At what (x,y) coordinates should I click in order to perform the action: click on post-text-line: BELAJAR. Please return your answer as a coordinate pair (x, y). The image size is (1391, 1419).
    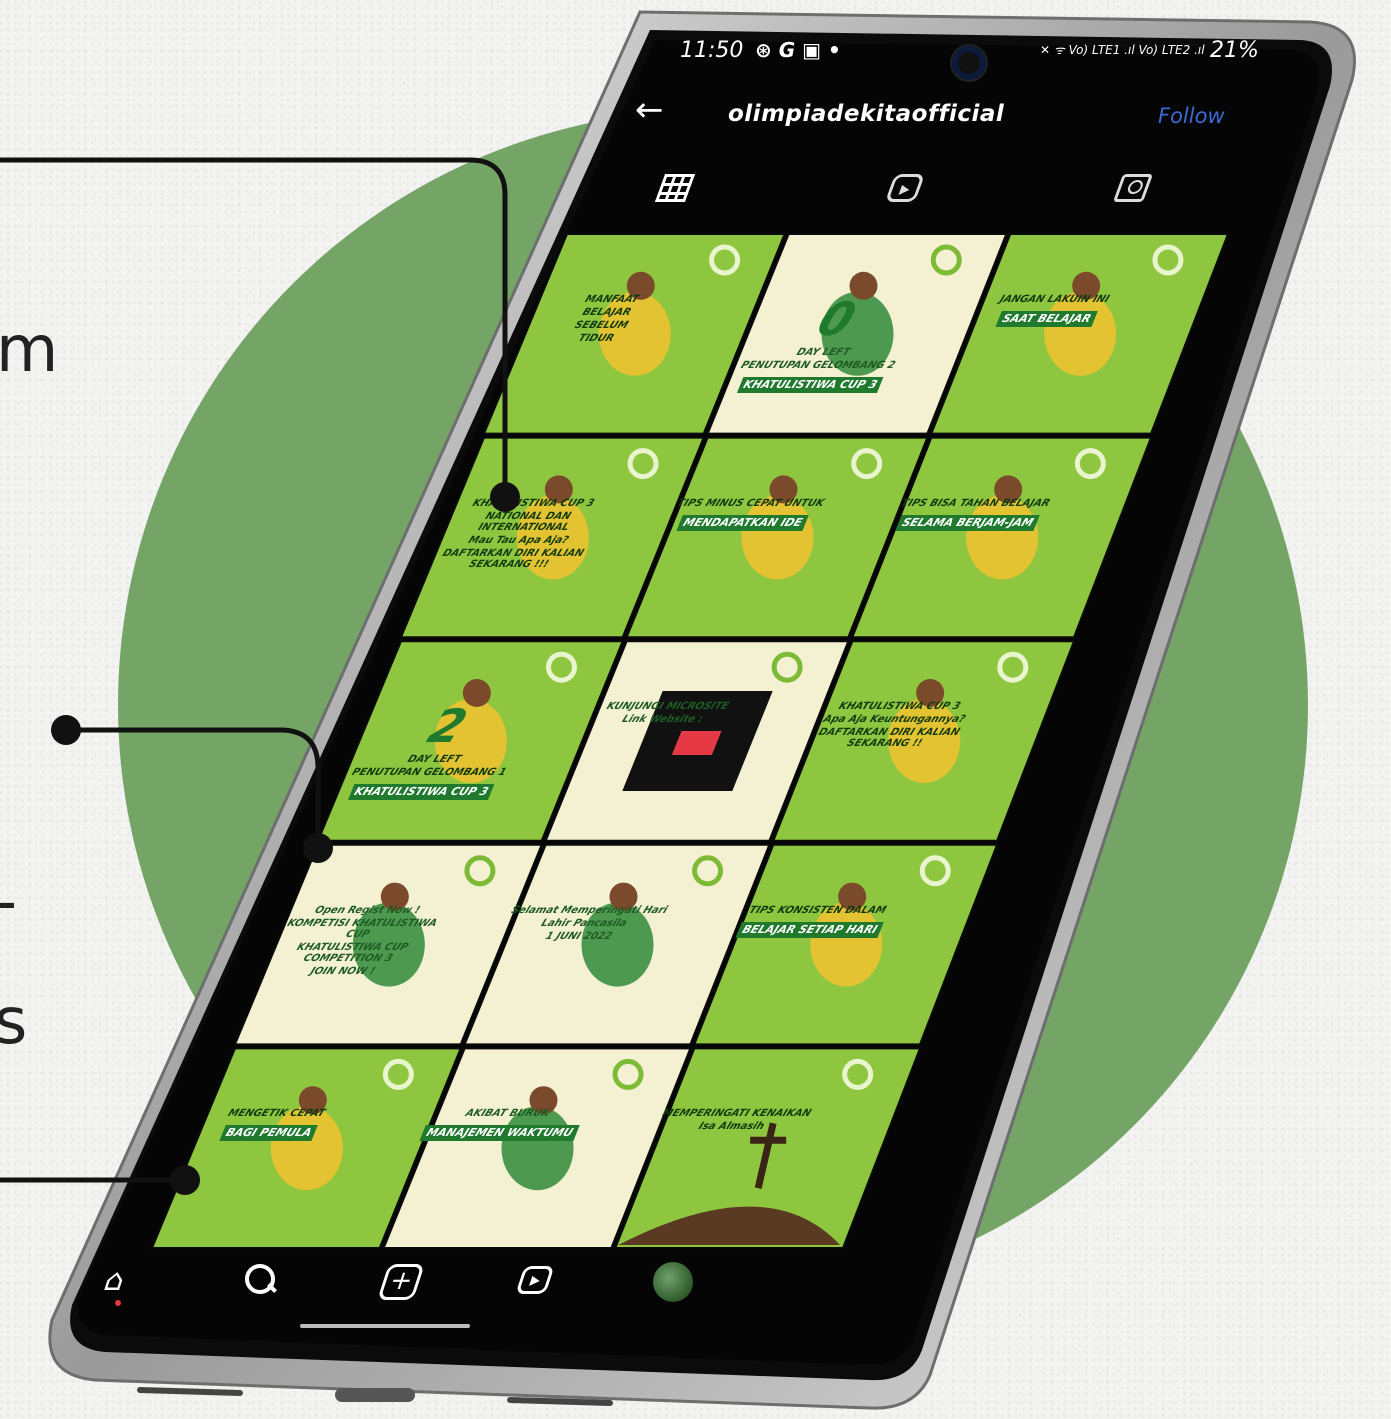
    Looking at the image, I should click on (607, 312).